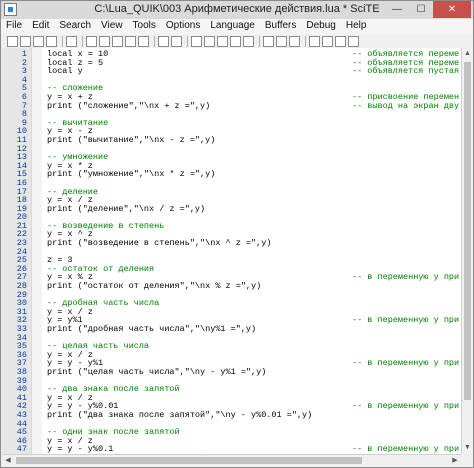  Describe the element at coordinates (131, 140) in the screenshot. I see `code-text: print ("вычитание","\nx - z =",y)` at that location.